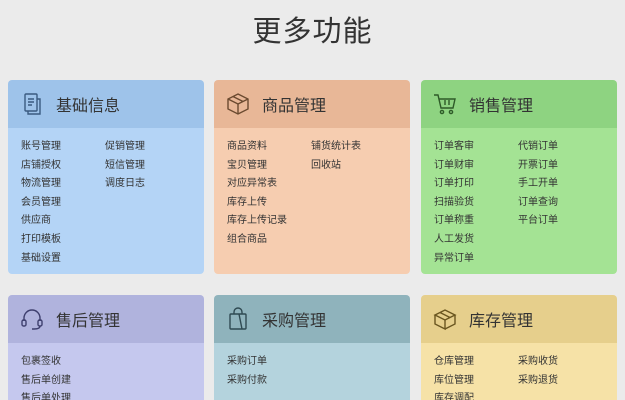 This screenshot has width=625, height=400. Describe the element at coordinates (560, 147) in the screenshot. I see `menu-item: 代销订单` at that location.